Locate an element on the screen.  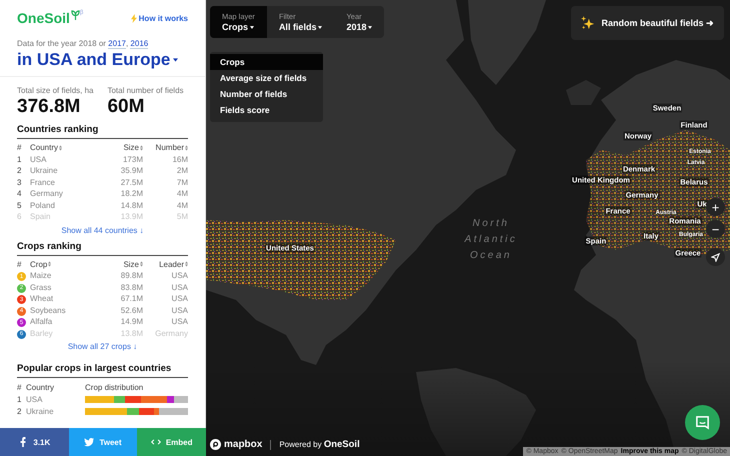
facebook-icon is located at coordinates (23, 442).